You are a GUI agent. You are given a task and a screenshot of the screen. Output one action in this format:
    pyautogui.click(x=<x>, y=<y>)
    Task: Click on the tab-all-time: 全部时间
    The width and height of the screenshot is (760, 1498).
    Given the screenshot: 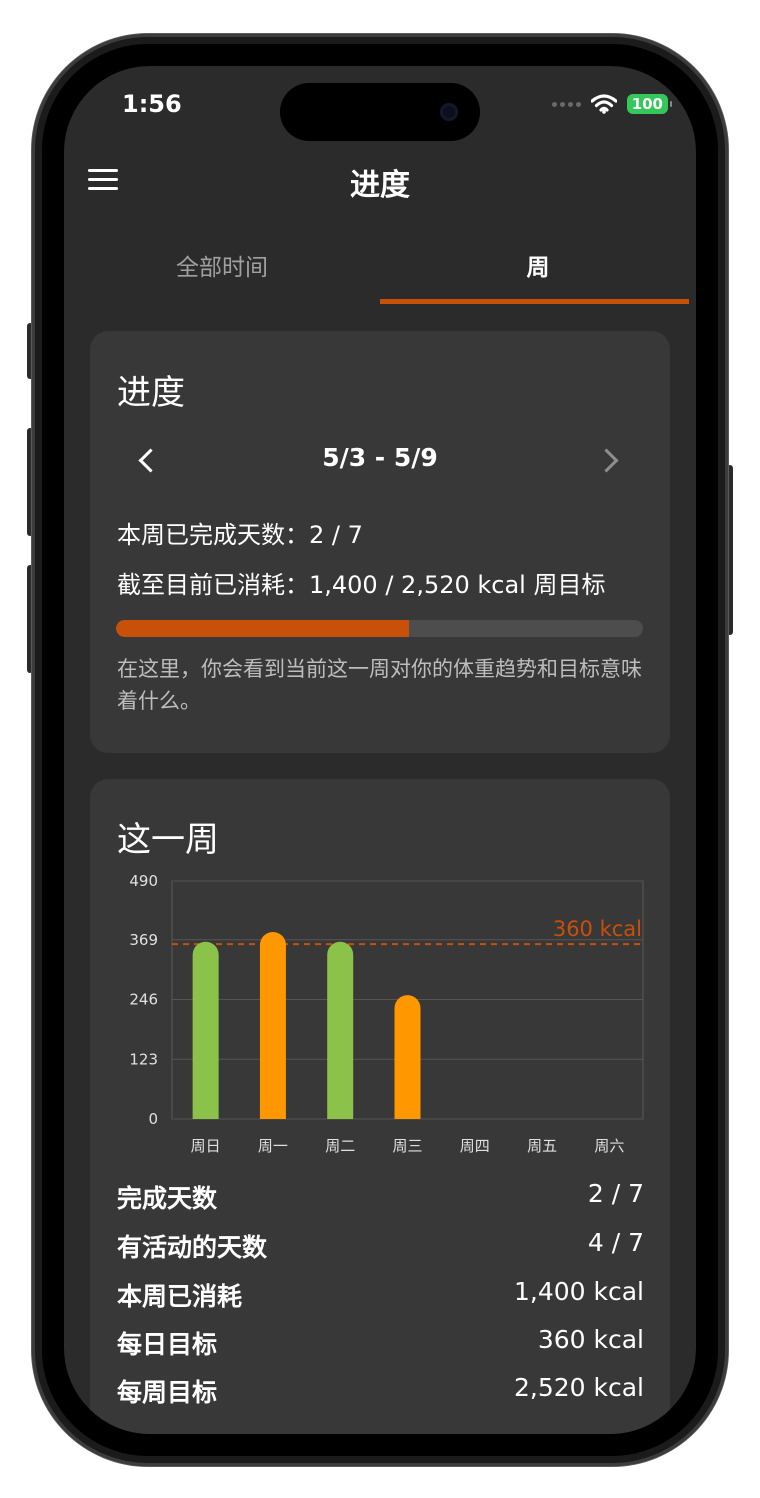 What is the action you would take?
    pyautogui.click(x=222, y=265)
    